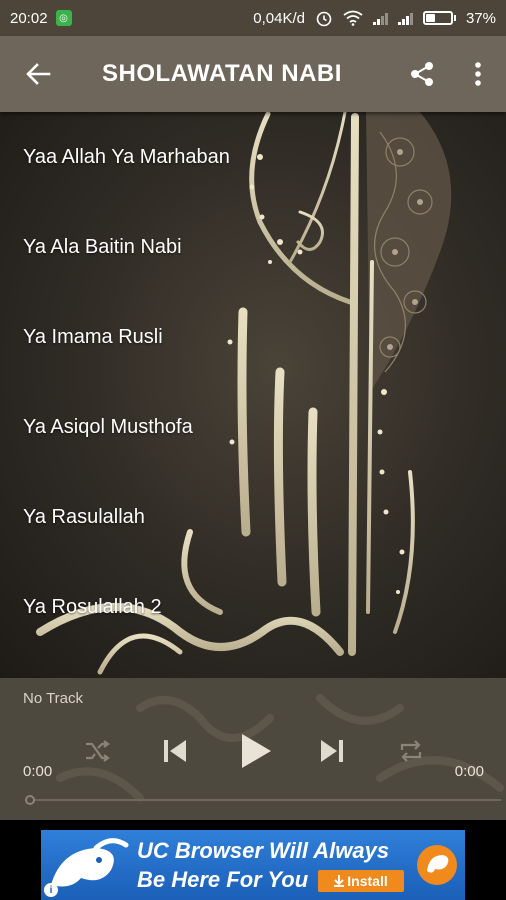 The image size is (506, 900). I want to click on track-item-5: Ya Rasulallah, so click(253, 517).